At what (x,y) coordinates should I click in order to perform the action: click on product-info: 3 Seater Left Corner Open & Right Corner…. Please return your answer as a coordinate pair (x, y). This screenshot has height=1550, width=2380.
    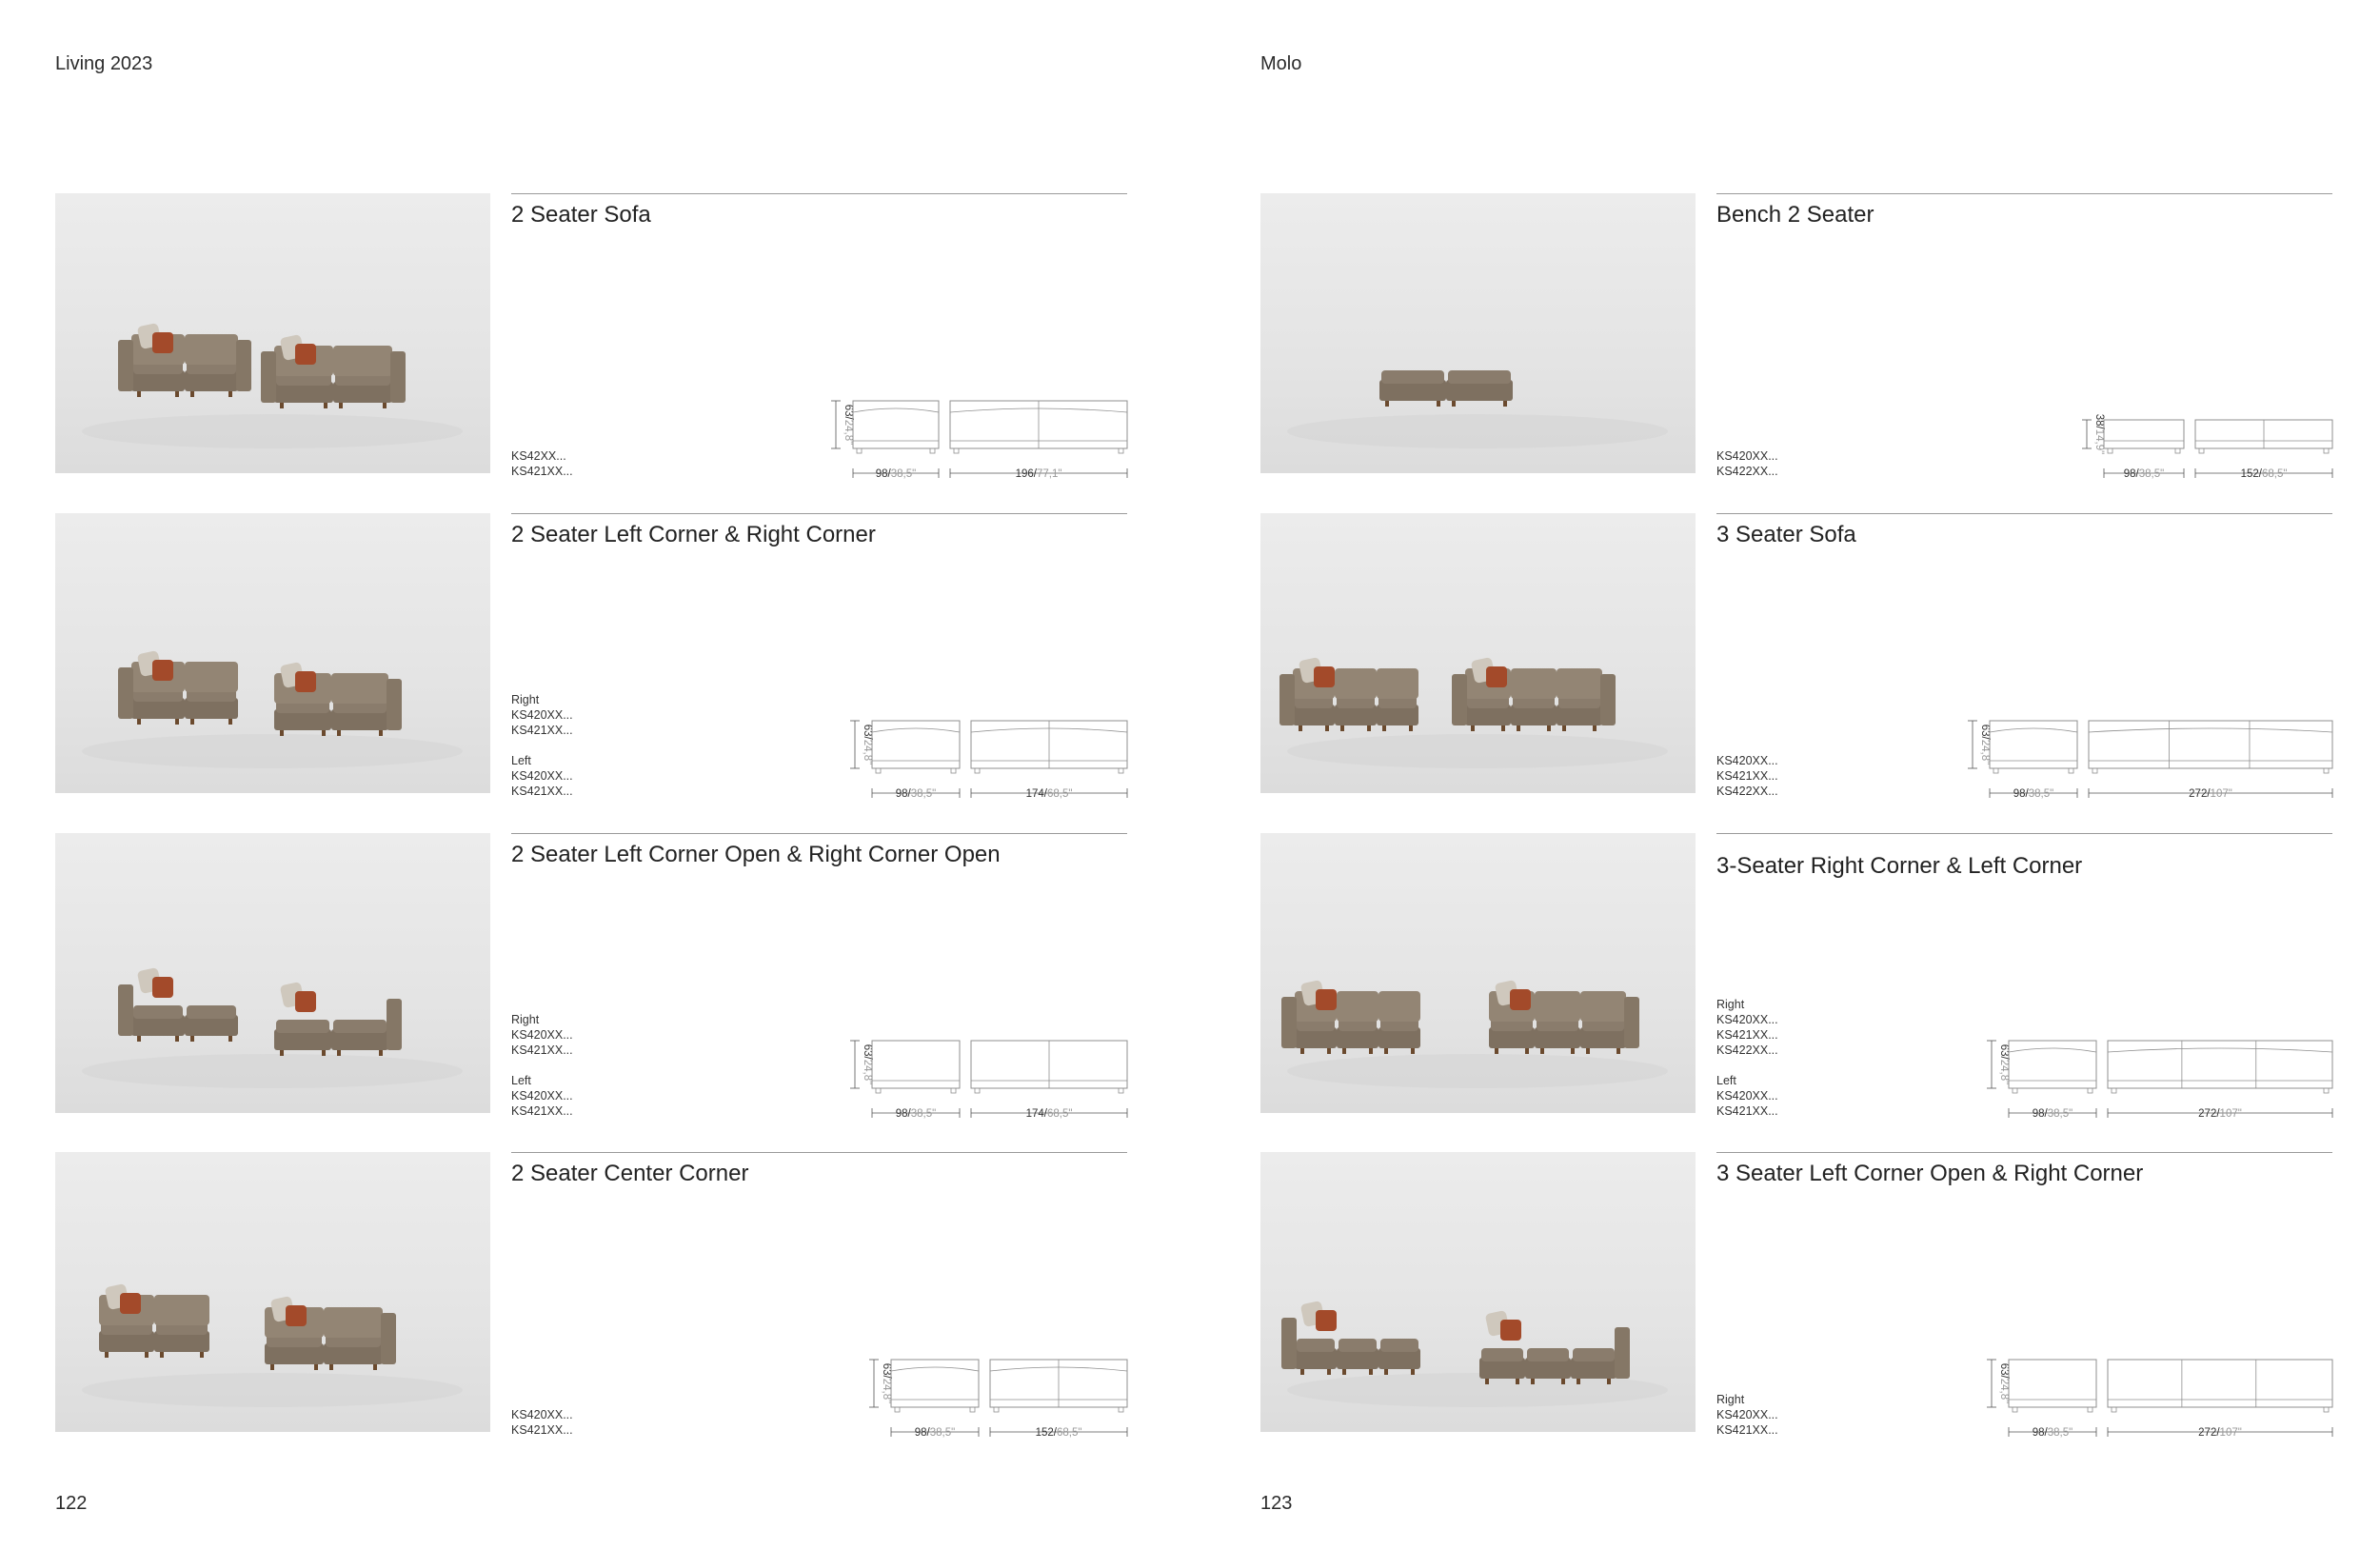
    Looking at the image, I should click on (2024, 1295).